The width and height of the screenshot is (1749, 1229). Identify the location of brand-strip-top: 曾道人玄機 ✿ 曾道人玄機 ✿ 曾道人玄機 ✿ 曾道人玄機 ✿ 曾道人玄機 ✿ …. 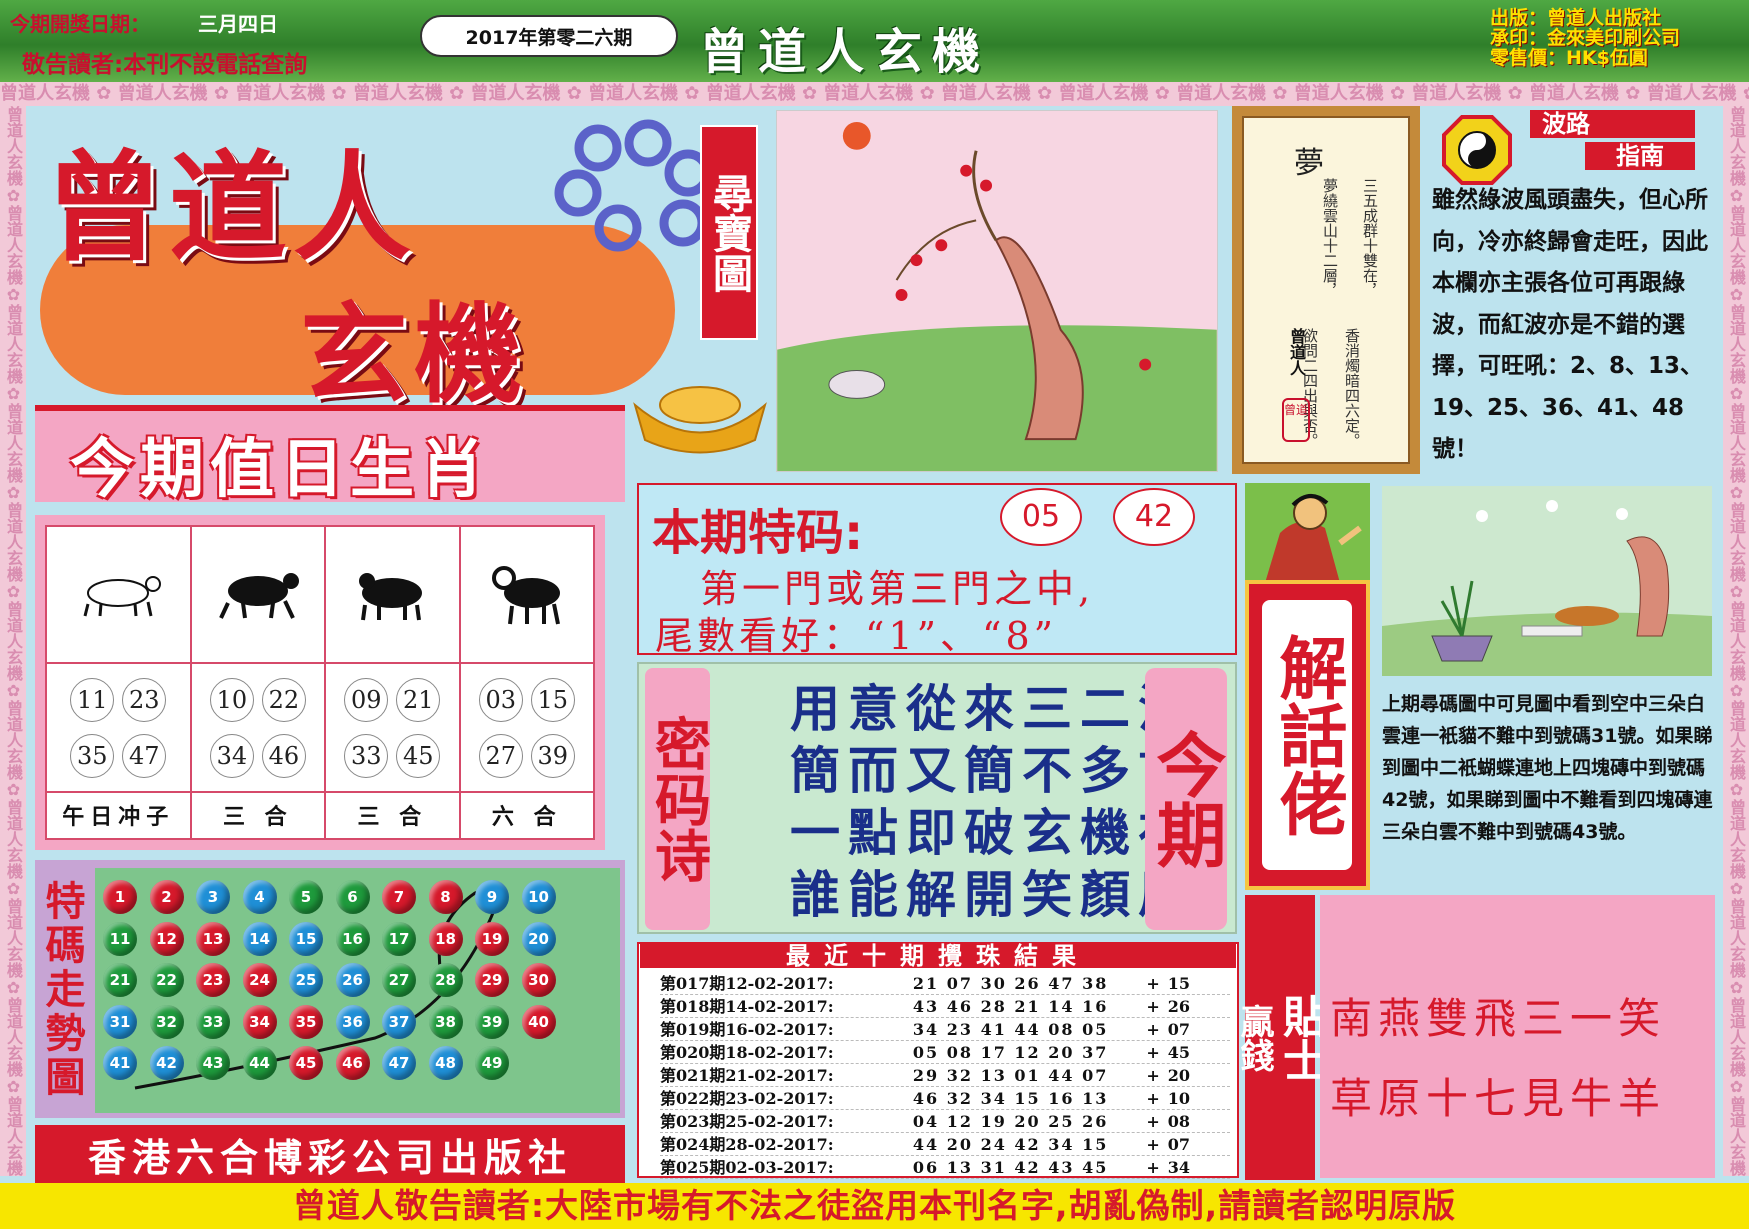
(874, 94).